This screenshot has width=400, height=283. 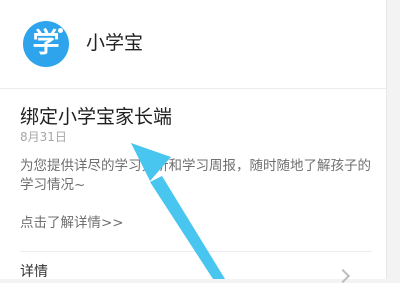 What do you see at coordinates (193, 88) in the screenshot?
I see `header-divider` at bounding box center [193, 88].